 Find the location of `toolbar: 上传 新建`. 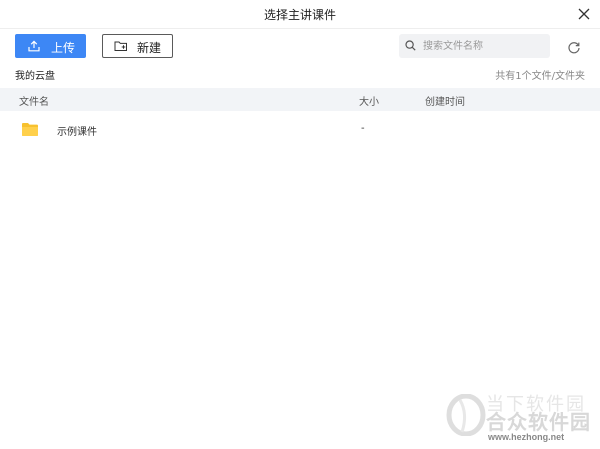

toolbar: 上传 新建 is located at coordinates (300, 47).